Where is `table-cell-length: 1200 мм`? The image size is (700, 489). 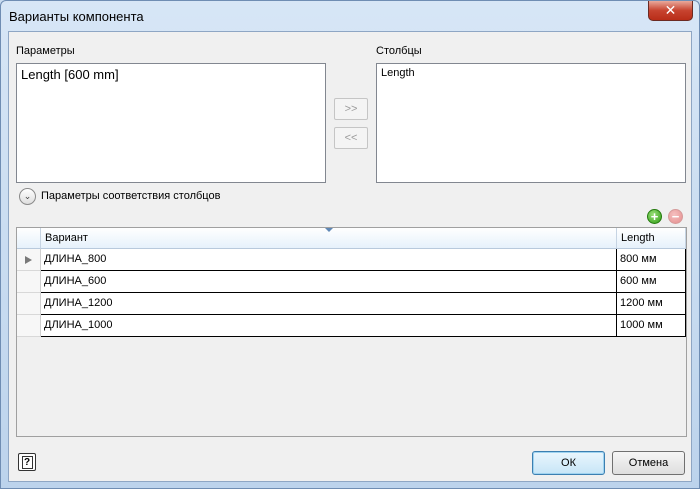
table-cell-length: 1200 мм is located at coordinates (651, 304).